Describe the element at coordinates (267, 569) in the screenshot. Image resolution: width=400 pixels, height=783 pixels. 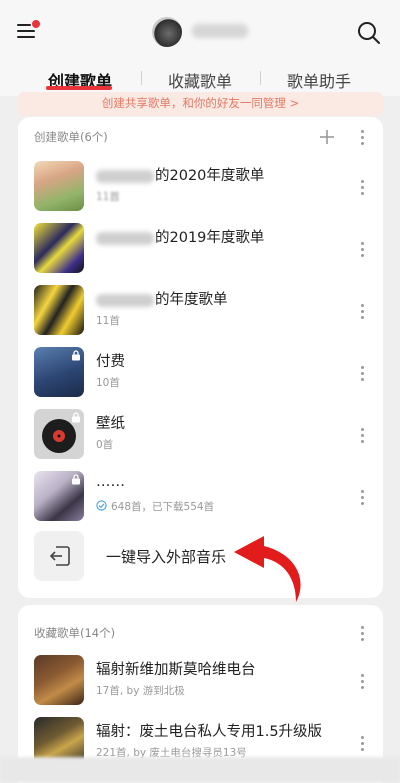
I see `red-arrow-annotation` at that location.